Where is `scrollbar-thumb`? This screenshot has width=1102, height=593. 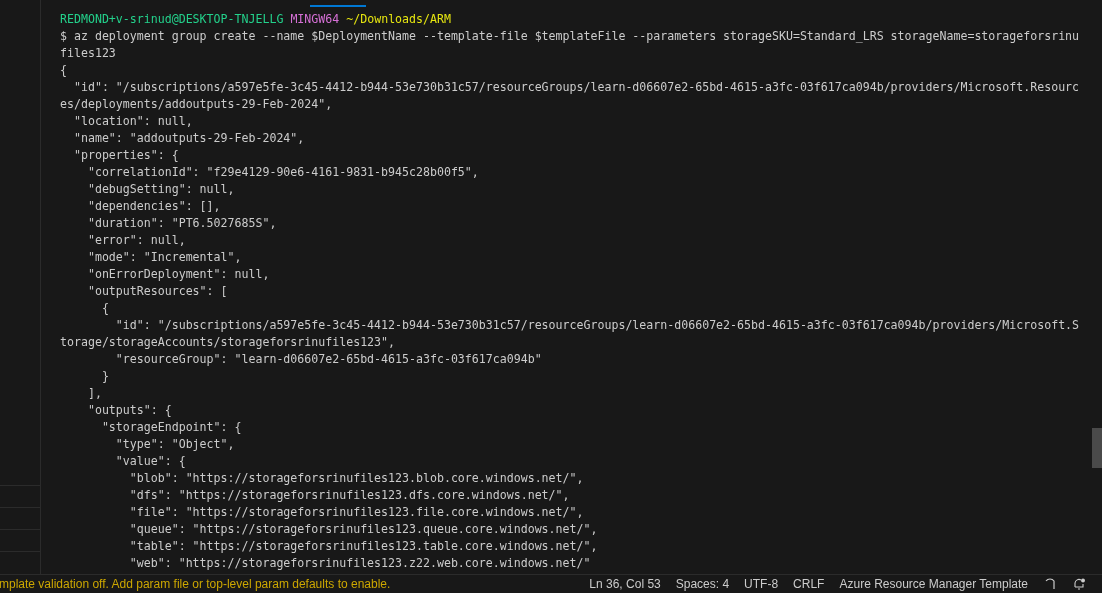
scrollbar-thumb is located at coordinates (1097, 448).